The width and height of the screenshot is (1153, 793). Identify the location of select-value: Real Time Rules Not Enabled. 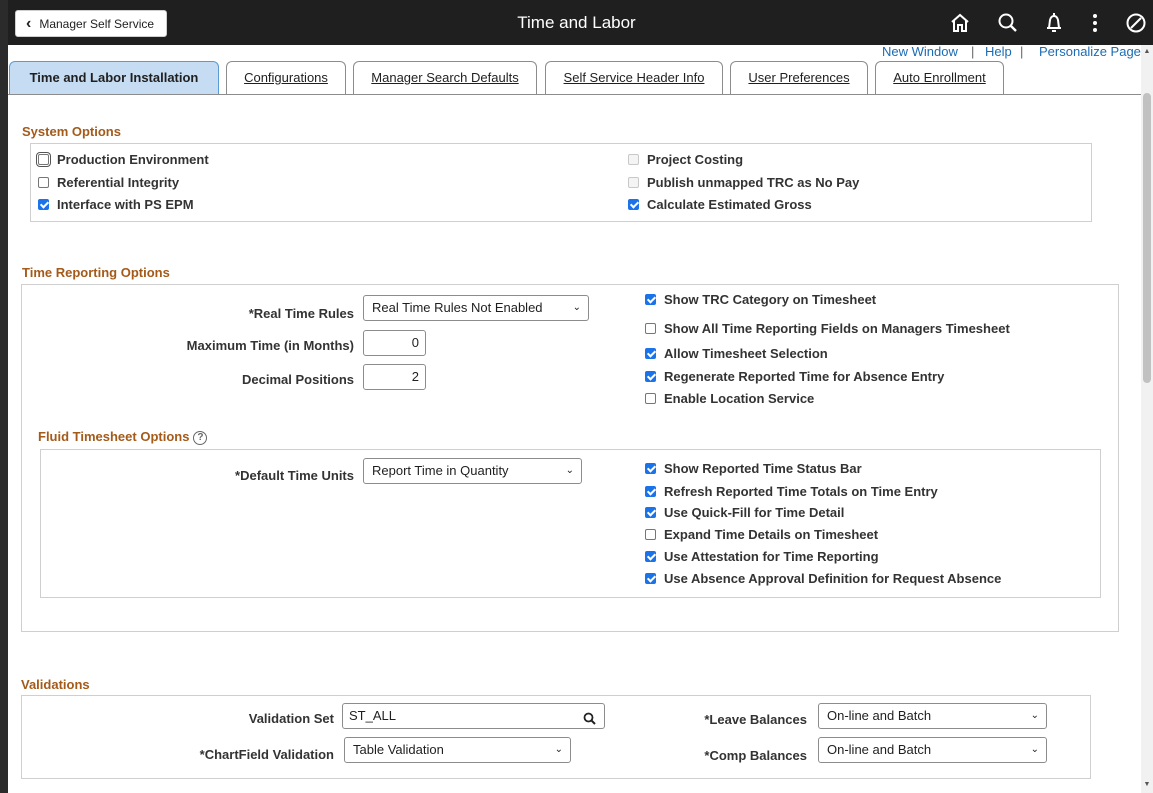
(457, 307).